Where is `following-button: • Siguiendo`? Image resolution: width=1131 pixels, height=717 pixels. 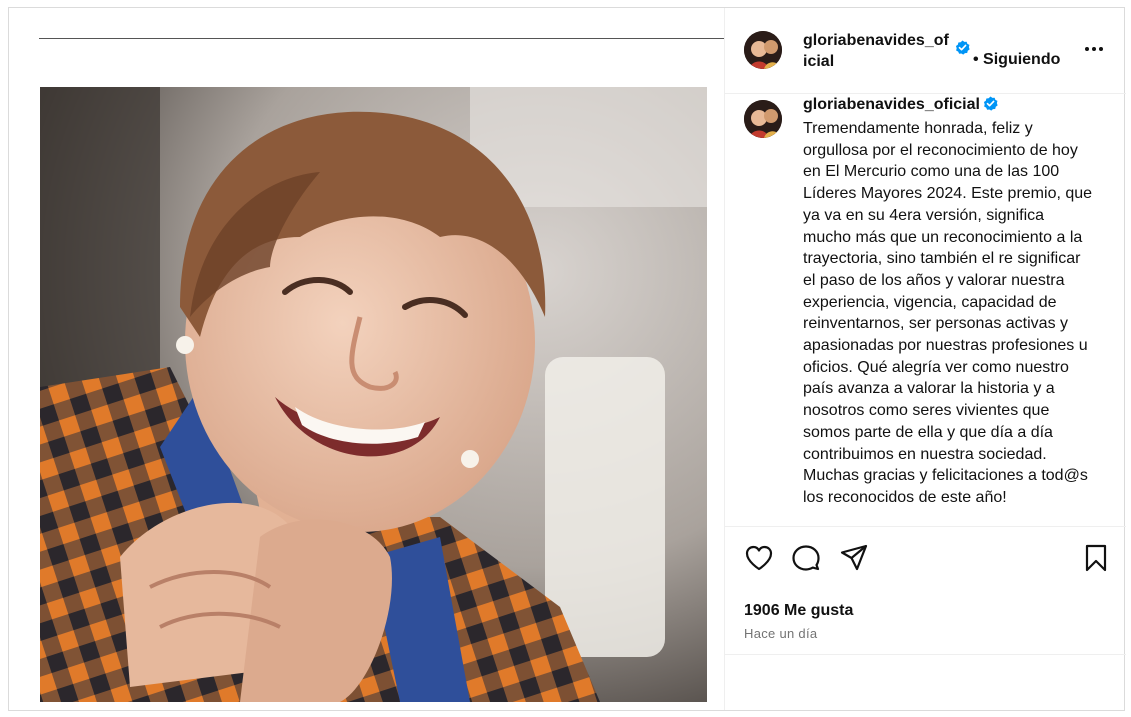
following-button: • Siguiendo is located at coordinates (1016, 60).